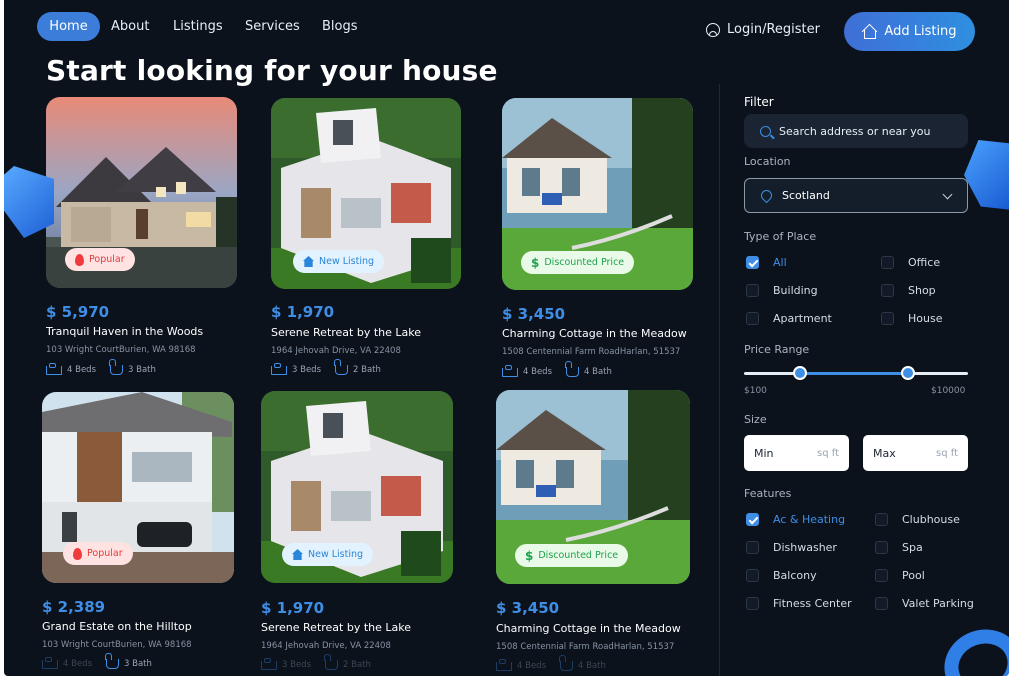  I want to click on feature-valet-checkbox: Valet Parking, so click(924, 603).